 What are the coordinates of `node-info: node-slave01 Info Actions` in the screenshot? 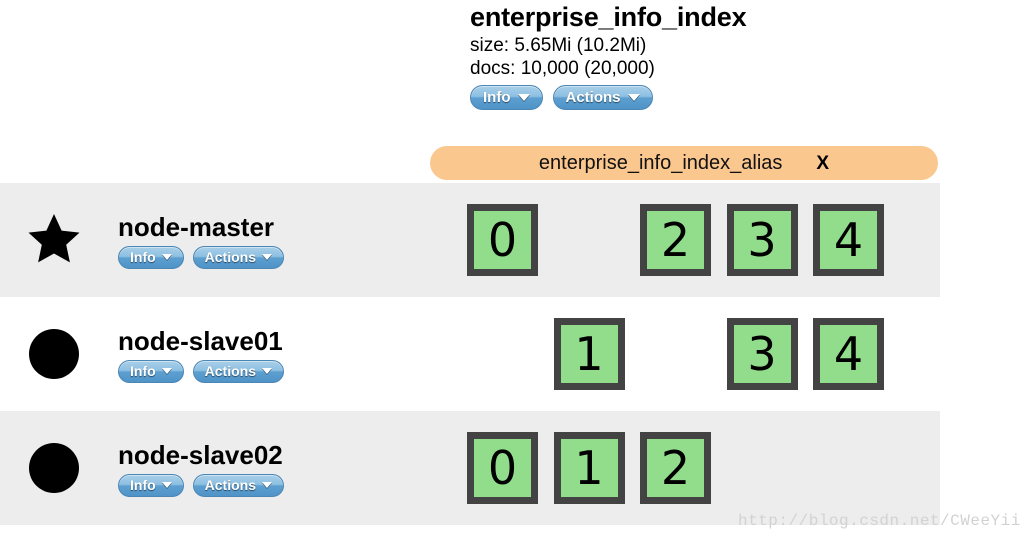 It's located at (284, 354).